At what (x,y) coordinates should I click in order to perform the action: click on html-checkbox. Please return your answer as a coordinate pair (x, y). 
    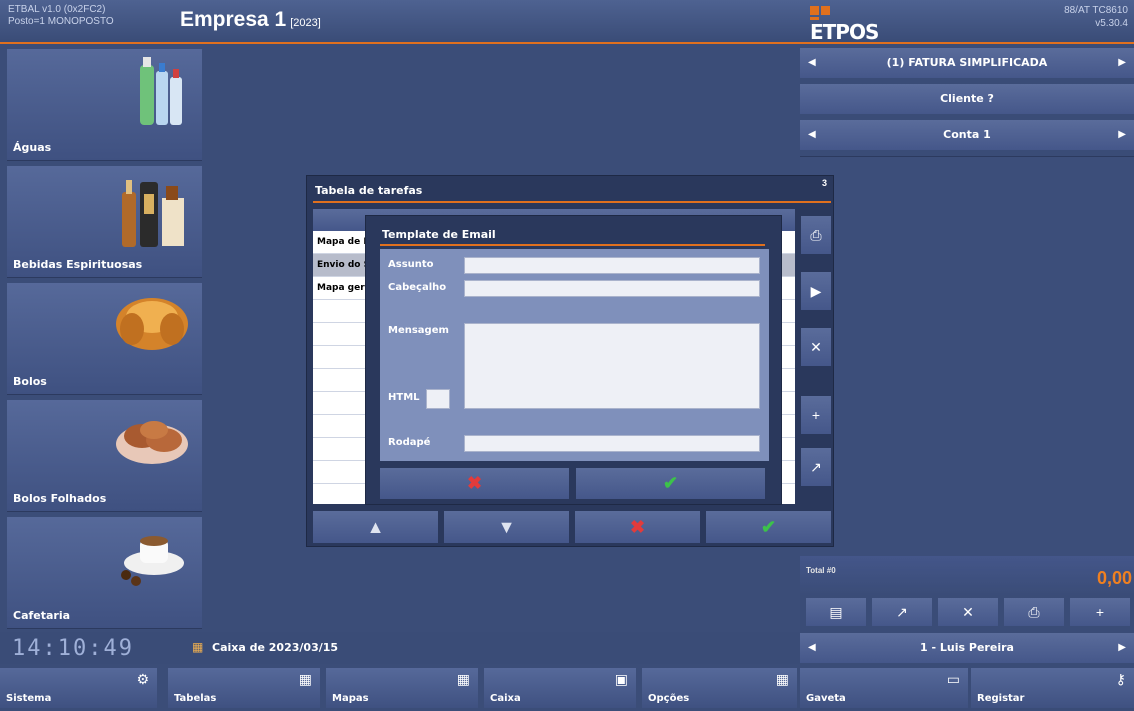
    Looking at the image, I should click on (438, 399).